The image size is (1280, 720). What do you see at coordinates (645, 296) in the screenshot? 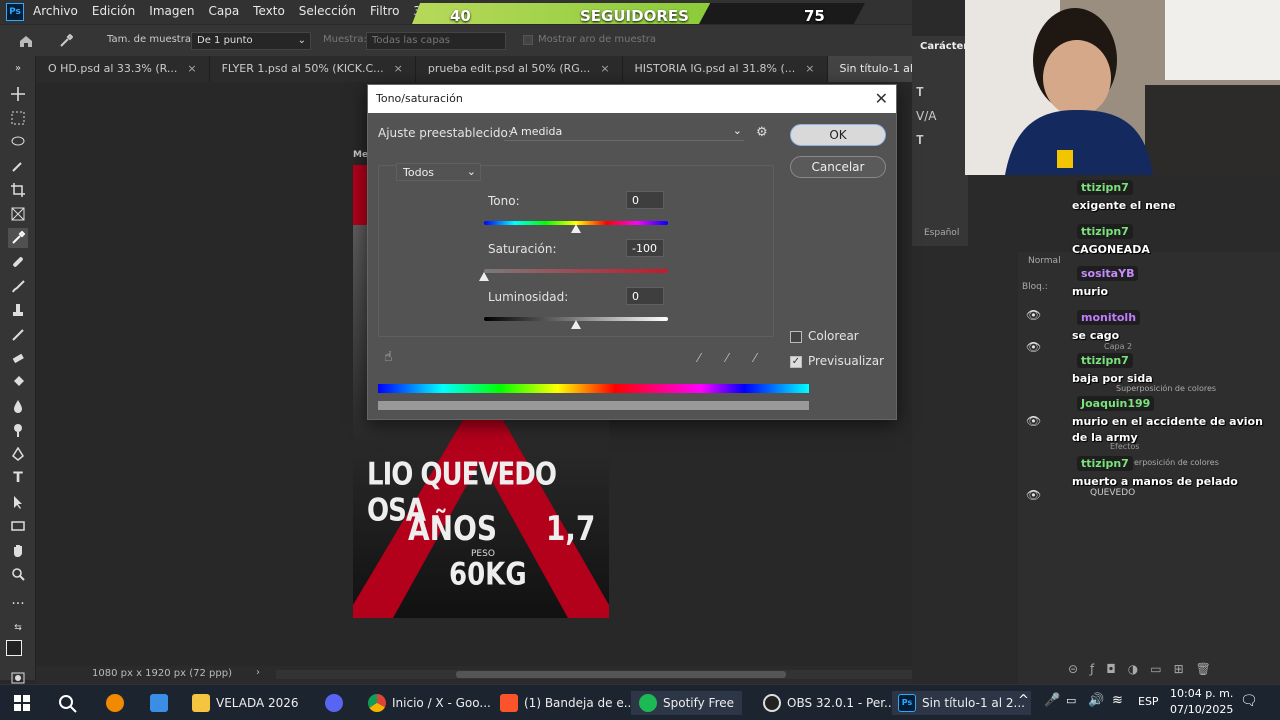
I see `lightness-input: 0` at bounding box center [645, 296].